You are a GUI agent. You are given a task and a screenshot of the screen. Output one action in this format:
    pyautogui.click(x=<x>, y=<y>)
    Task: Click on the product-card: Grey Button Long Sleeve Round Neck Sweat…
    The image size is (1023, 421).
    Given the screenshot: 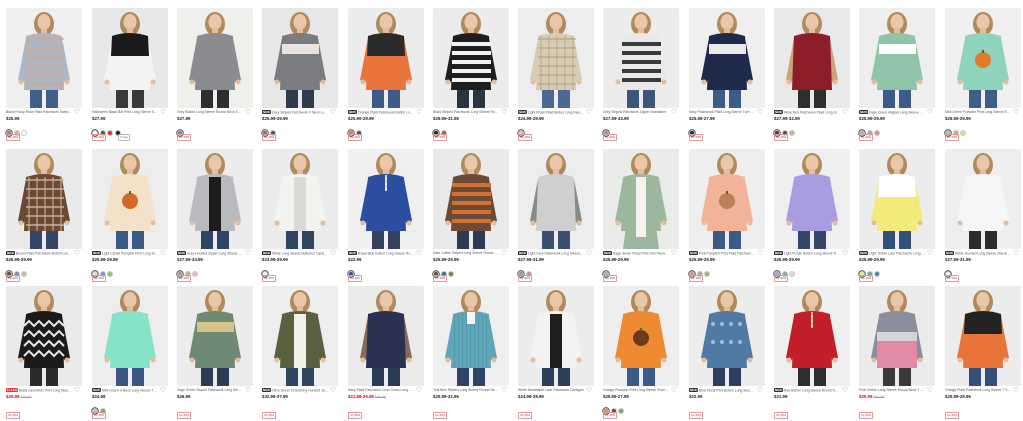 What is the action you would take?
    pyautogui.click(x=215, y=75)
    